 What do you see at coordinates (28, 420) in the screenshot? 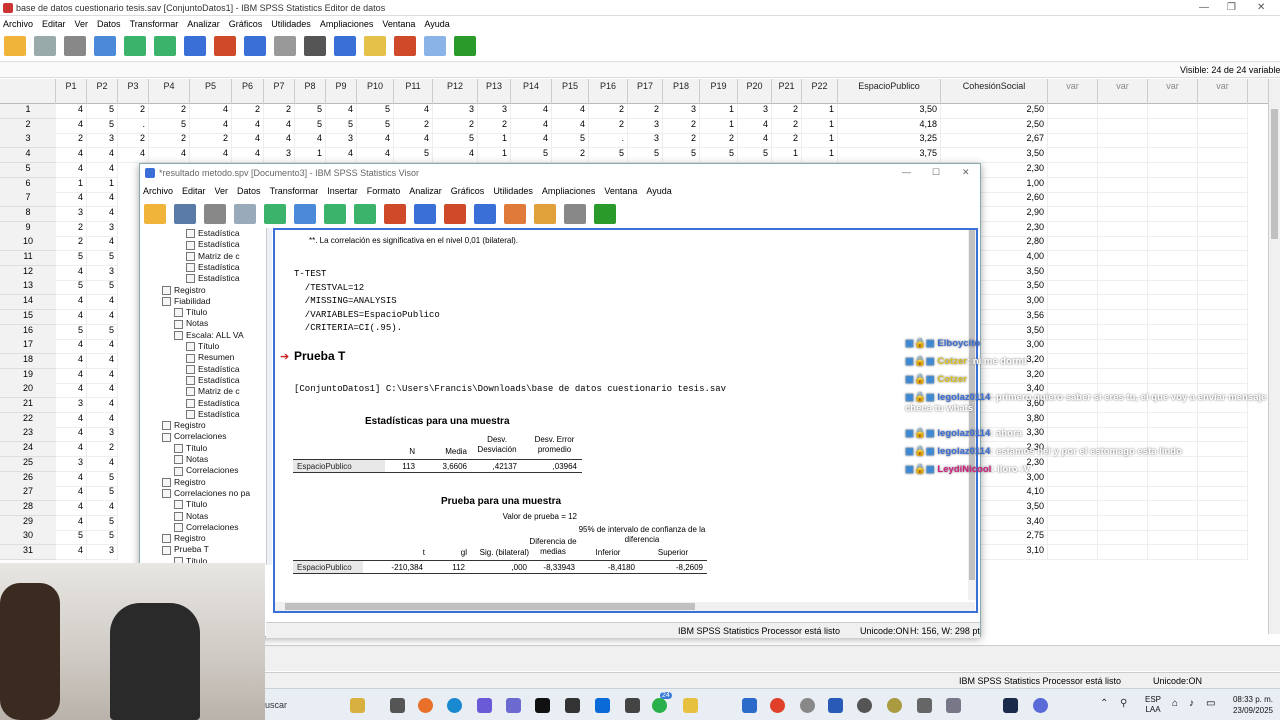
I see `row-number: 22` at bounding box center [28, 420].